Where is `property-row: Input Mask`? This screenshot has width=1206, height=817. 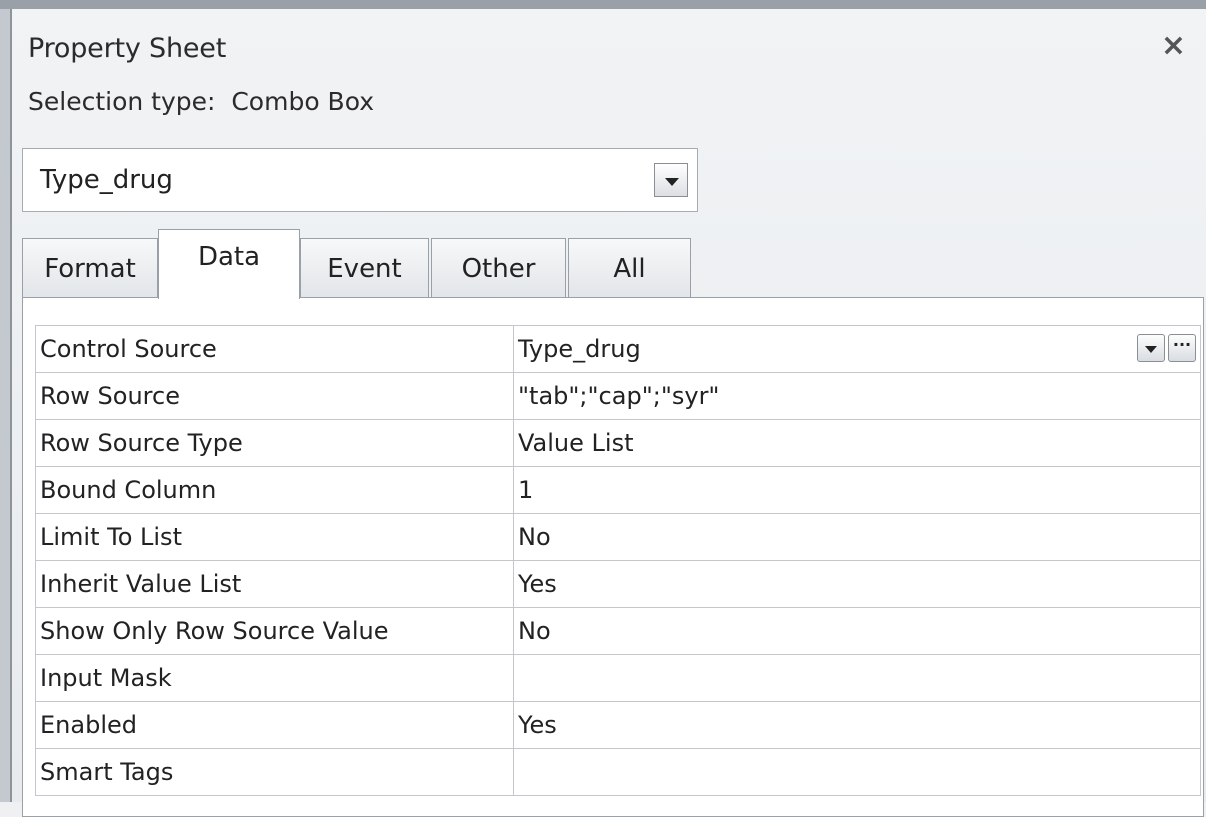
property-row: Input Mask is located at coordinates (618, 678).